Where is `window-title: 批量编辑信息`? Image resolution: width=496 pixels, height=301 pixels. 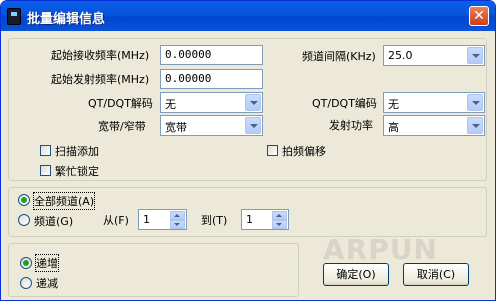
window-title: 批量编辑信息 is located at coordinates (66, 19).